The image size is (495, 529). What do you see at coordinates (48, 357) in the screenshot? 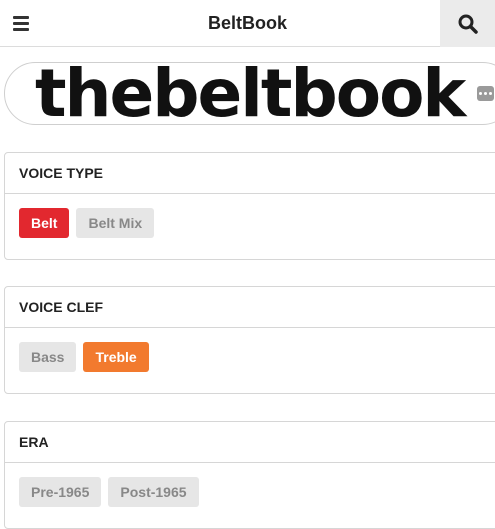
I see `filter-chip-bass: Bass` at bounding box center [48, 357].